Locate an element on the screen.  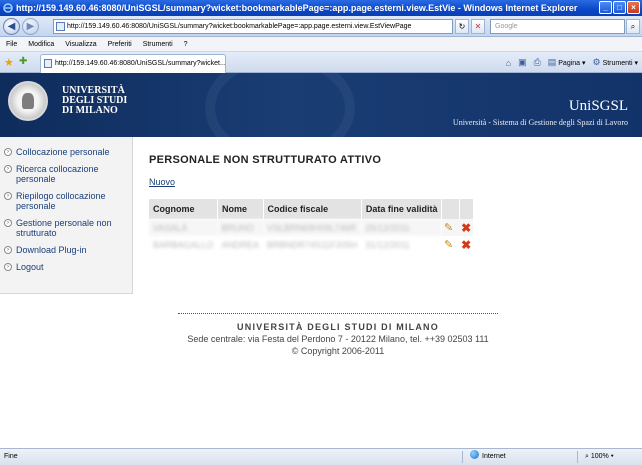
new-record-link: Nuovo is located at coordinates (162, 182).